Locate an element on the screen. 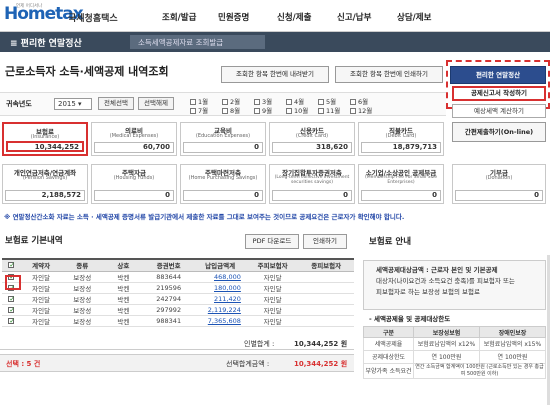  cell: 219596 is located at coordinates (168, 288).